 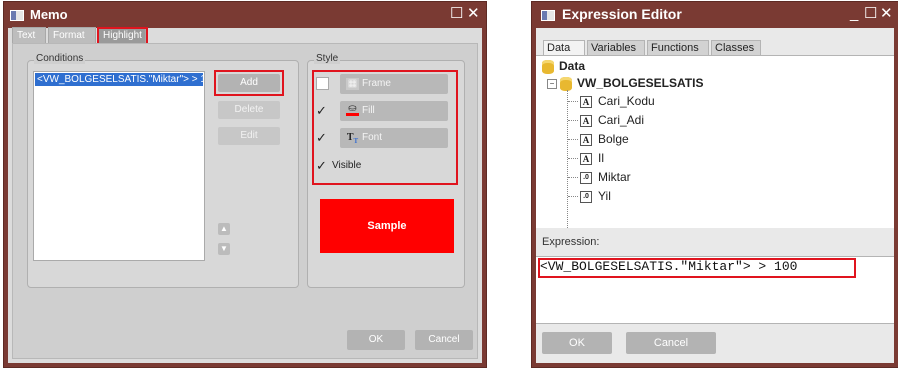 What do you see at coordinates (366, 166) in the screenshot?
I see `visible-row: ✓ Visible` at bounding box center [366, 166].